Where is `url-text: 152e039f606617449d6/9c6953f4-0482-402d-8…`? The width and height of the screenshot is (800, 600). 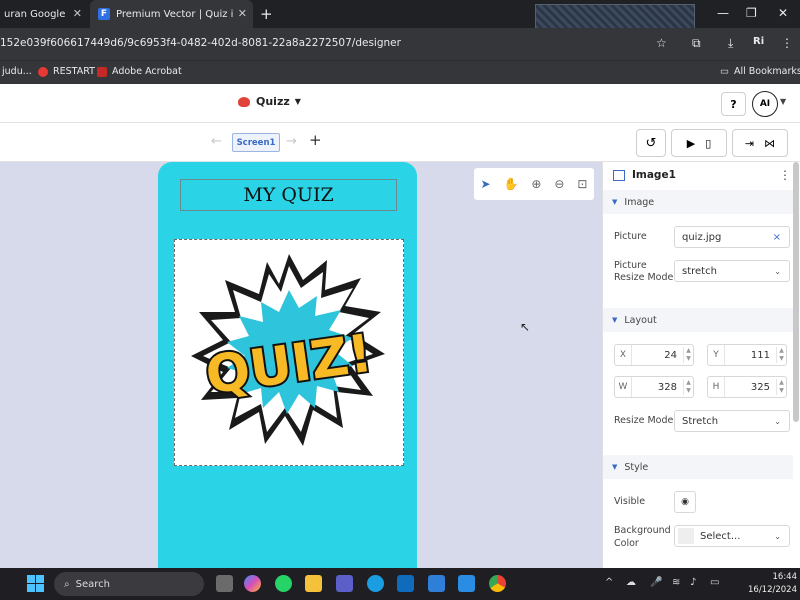 url-text: 152e039f606617449d6/9c6953f4-0482-402d-8… is located at coordinates (200, 43).